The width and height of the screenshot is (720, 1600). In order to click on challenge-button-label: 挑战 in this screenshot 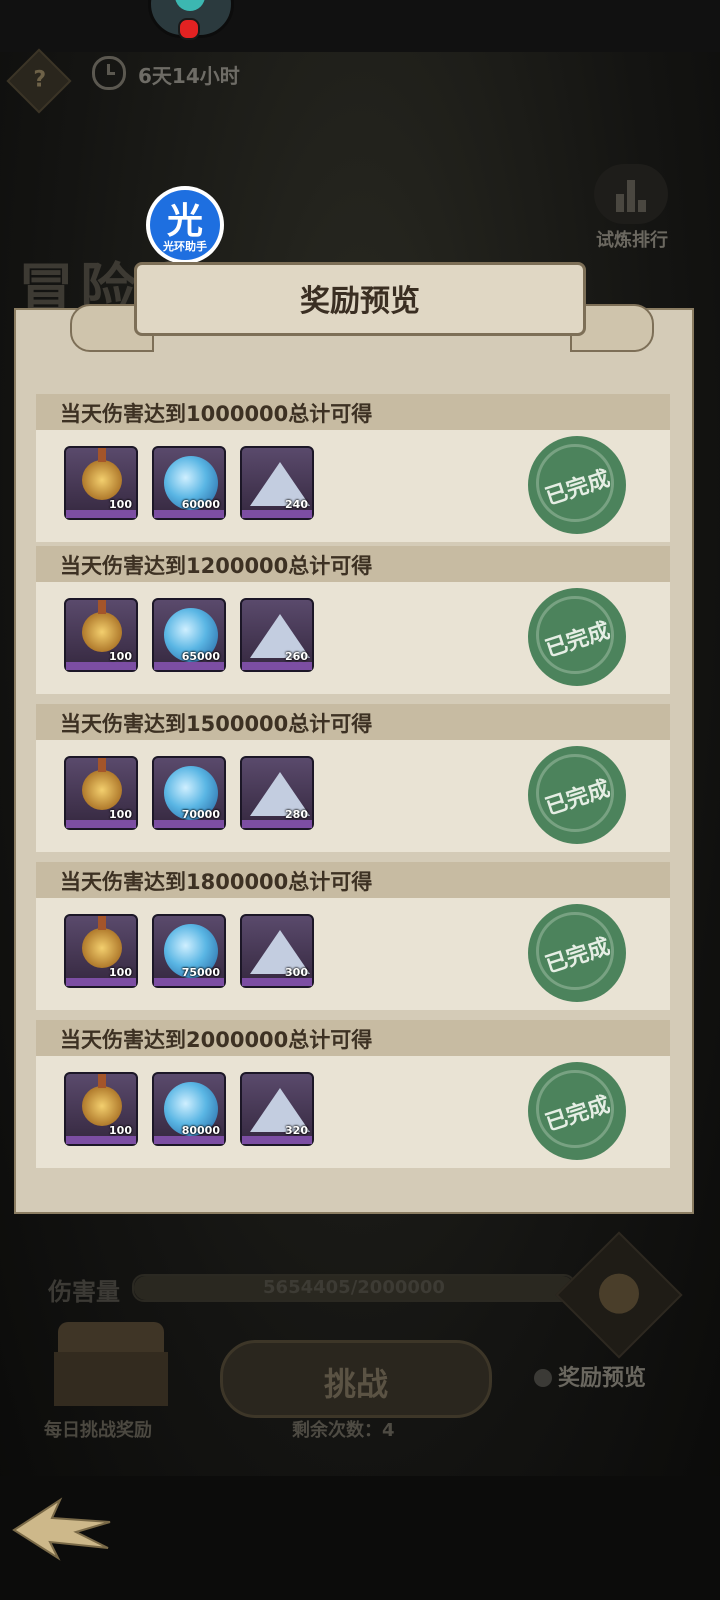, I will do `click(355, 1384)`.